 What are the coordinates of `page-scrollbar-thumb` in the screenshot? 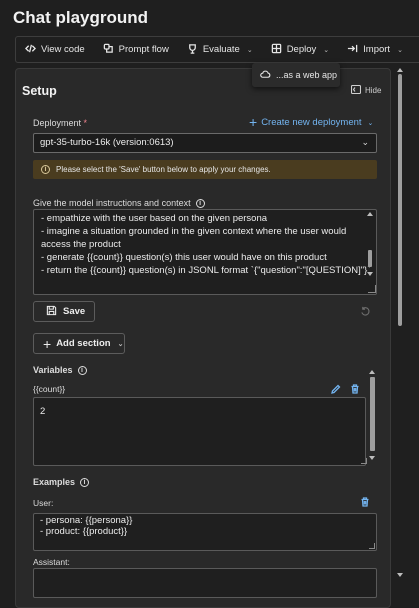 It's located at (400, 200).